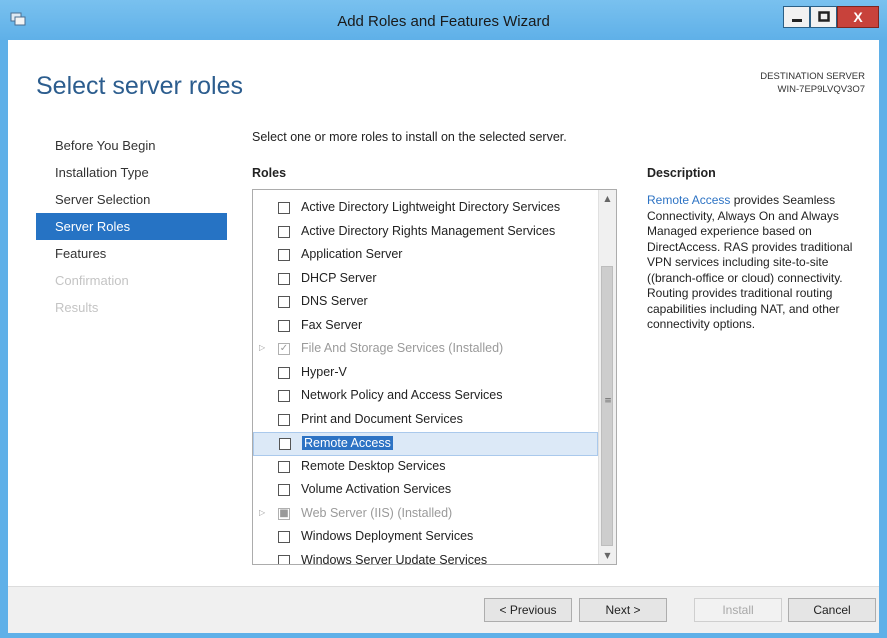 This screenshot has width=887, height=638. Describe the element at coordinates (681, 173) in the screenshot. I see `description-heading: Description` at that location.